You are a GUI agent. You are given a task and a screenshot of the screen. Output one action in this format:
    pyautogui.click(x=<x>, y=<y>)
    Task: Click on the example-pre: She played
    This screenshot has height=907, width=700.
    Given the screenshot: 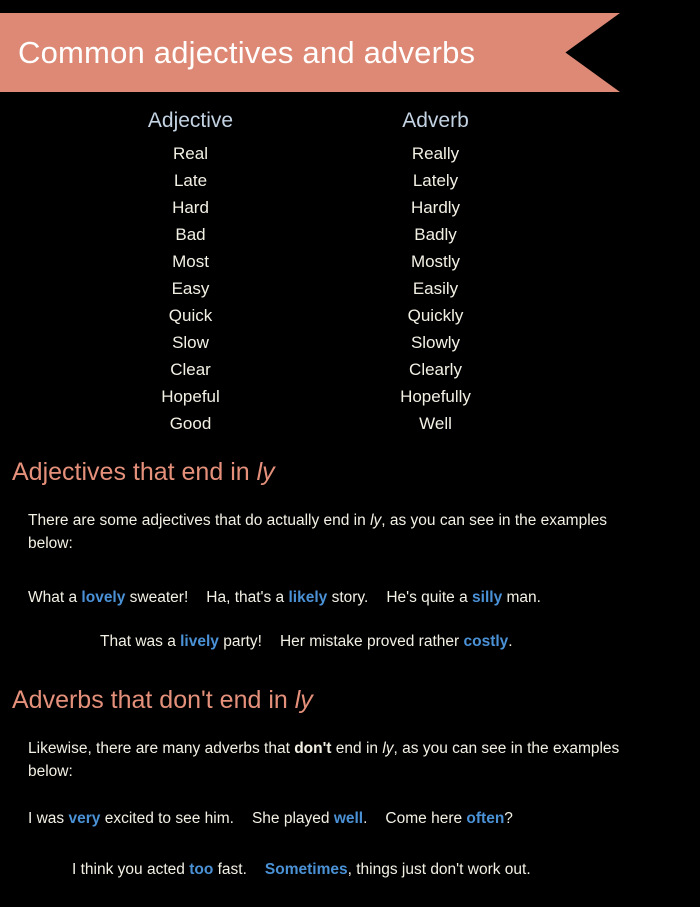 What is the action you would take?
    pyautogui.click(x=292, y=818)
    